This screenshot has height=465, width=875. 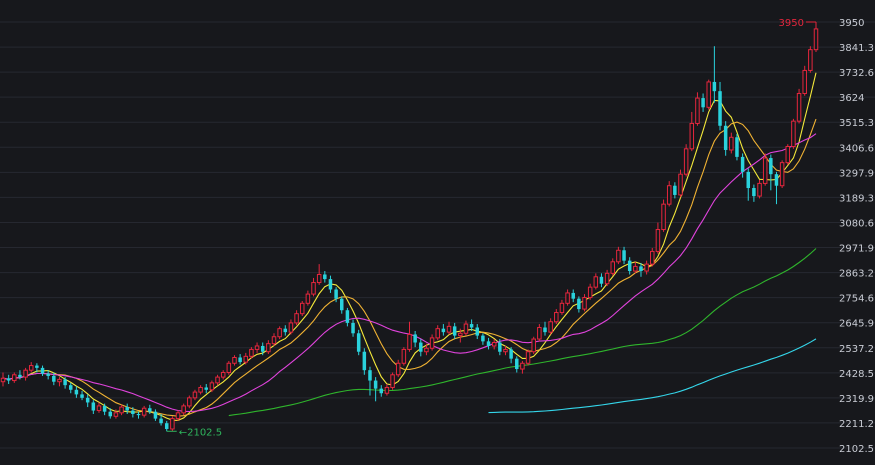 I want to click on y-tick-label: 3080.6, so click(x=856, y=223).